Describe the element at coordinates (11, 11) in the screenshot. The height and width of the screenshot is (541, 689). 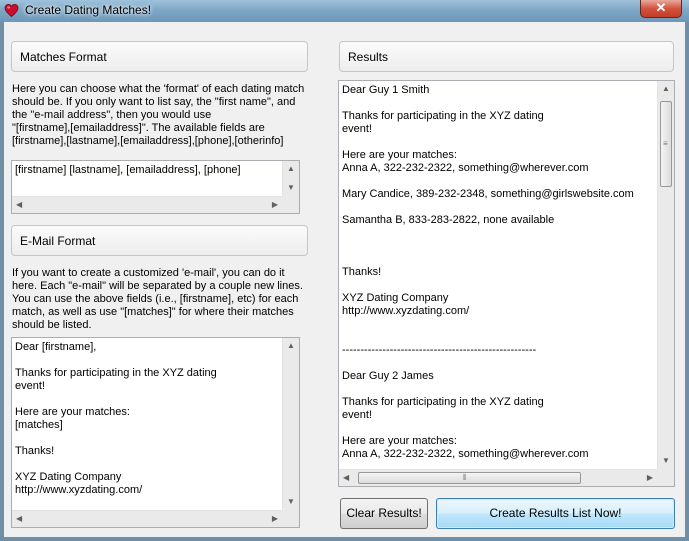
I see `heart-icon` at that location.